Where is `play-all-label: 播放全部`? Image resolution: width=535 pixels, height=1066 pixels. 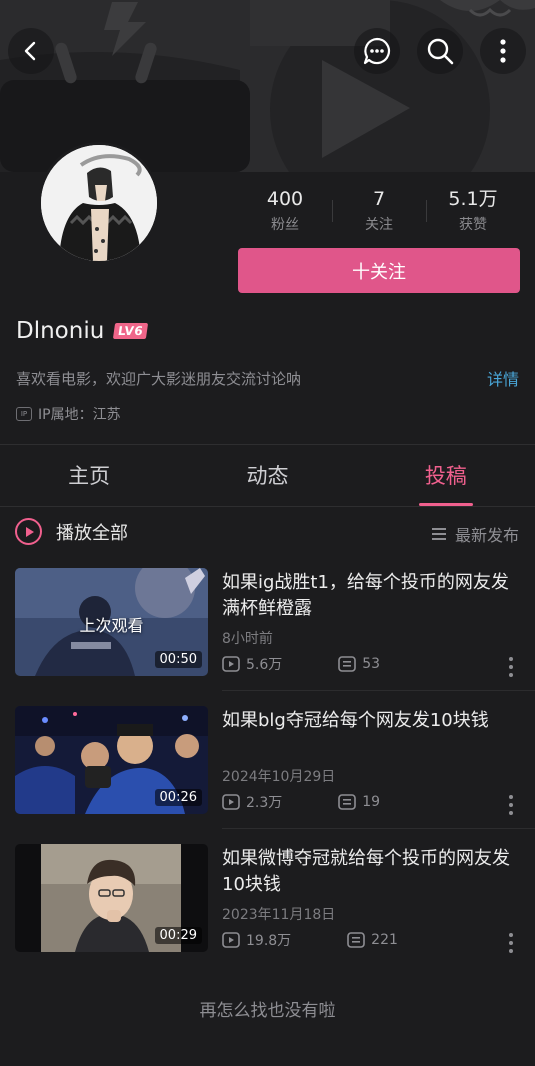
play-all-label: 播放全部 is located at coordinates (92, 533).